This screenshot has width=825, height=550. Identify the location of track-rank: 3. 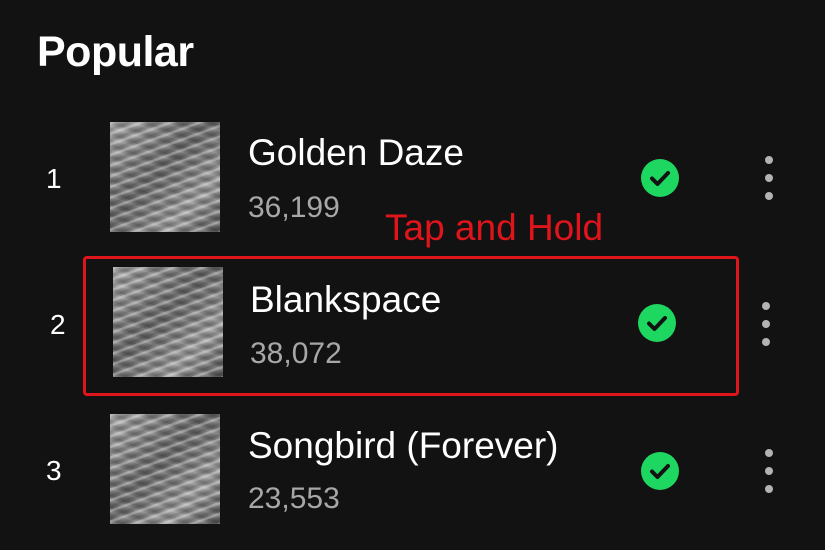
(54, 470).